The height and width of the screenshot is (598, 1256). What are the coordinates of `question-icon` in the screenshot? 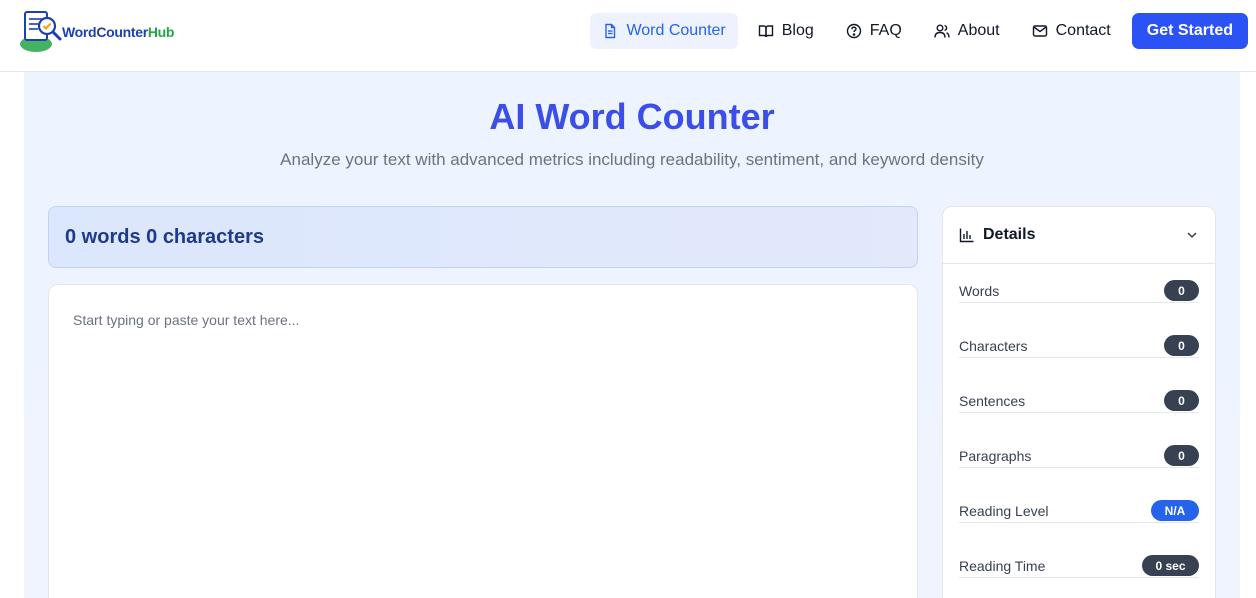 It's located at (853, 31).